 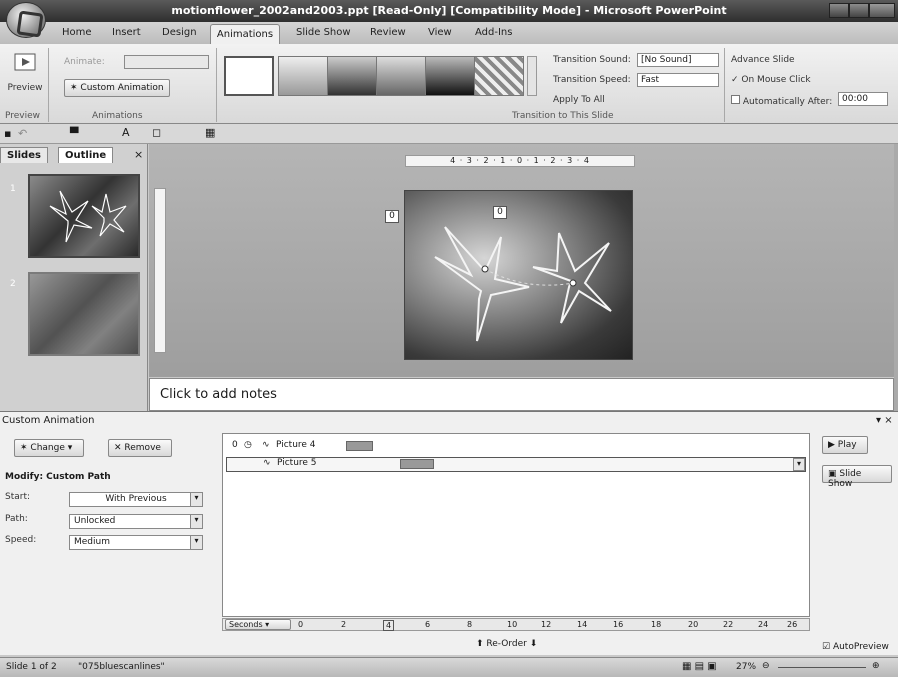 I want to click on transition-gallery-scroll, so click(x=532, y=76).